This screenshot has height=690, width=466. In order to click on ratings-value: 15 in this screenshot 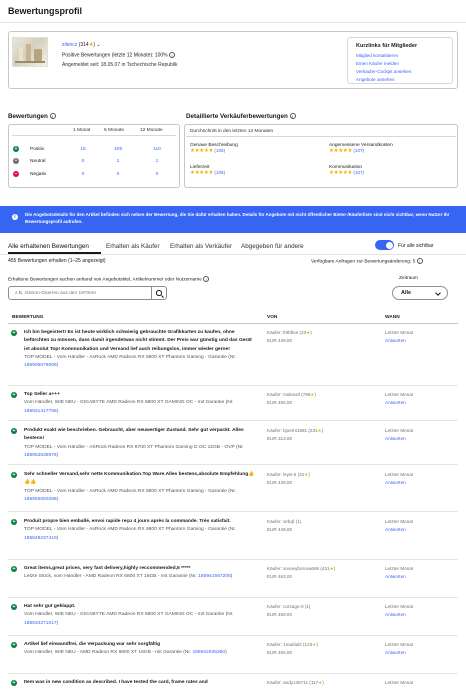, I will do `click(83, 149)`.